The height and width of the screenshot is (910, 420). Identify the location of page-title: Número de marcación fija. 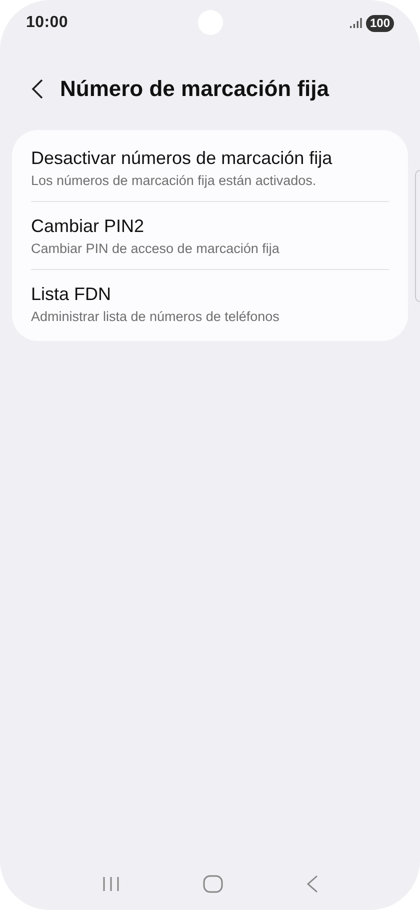
(194, 89).